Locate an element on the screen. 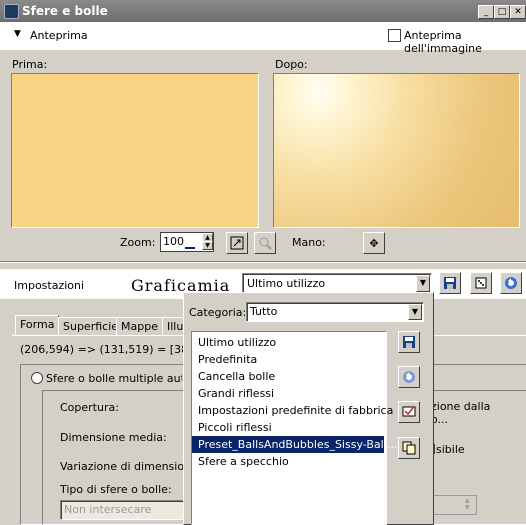  zoom-down-icon: ▼ is located at coordinates (207, 245).